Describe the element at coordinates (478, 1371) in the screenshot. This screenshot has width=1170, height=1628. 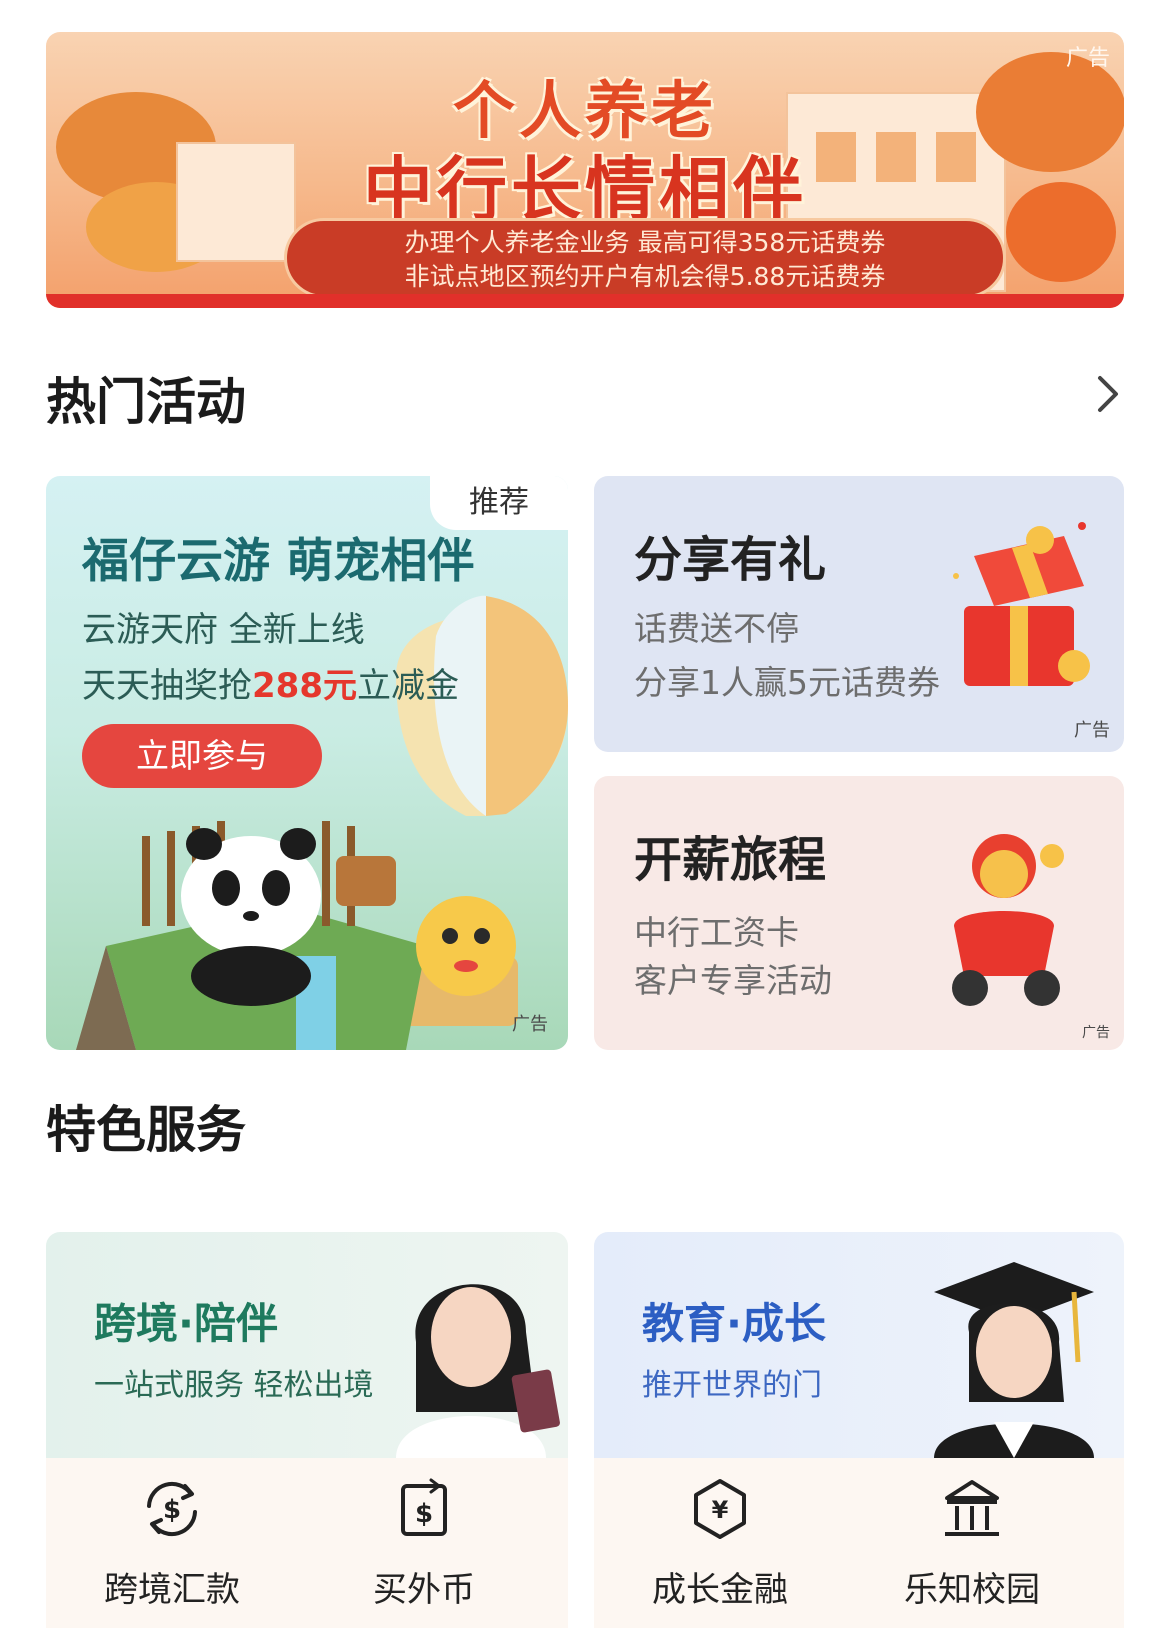
I see `traveler-woman-illustration` at that location.